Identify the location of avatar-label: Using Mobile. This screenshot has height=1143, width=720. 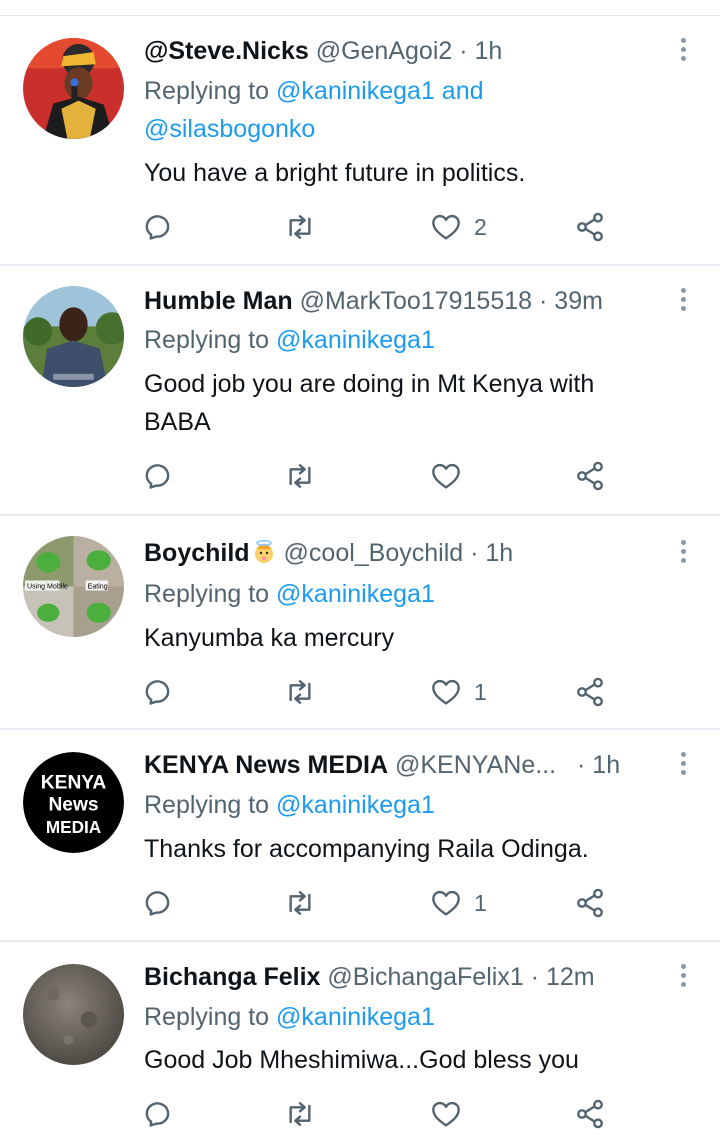
(47, 587).